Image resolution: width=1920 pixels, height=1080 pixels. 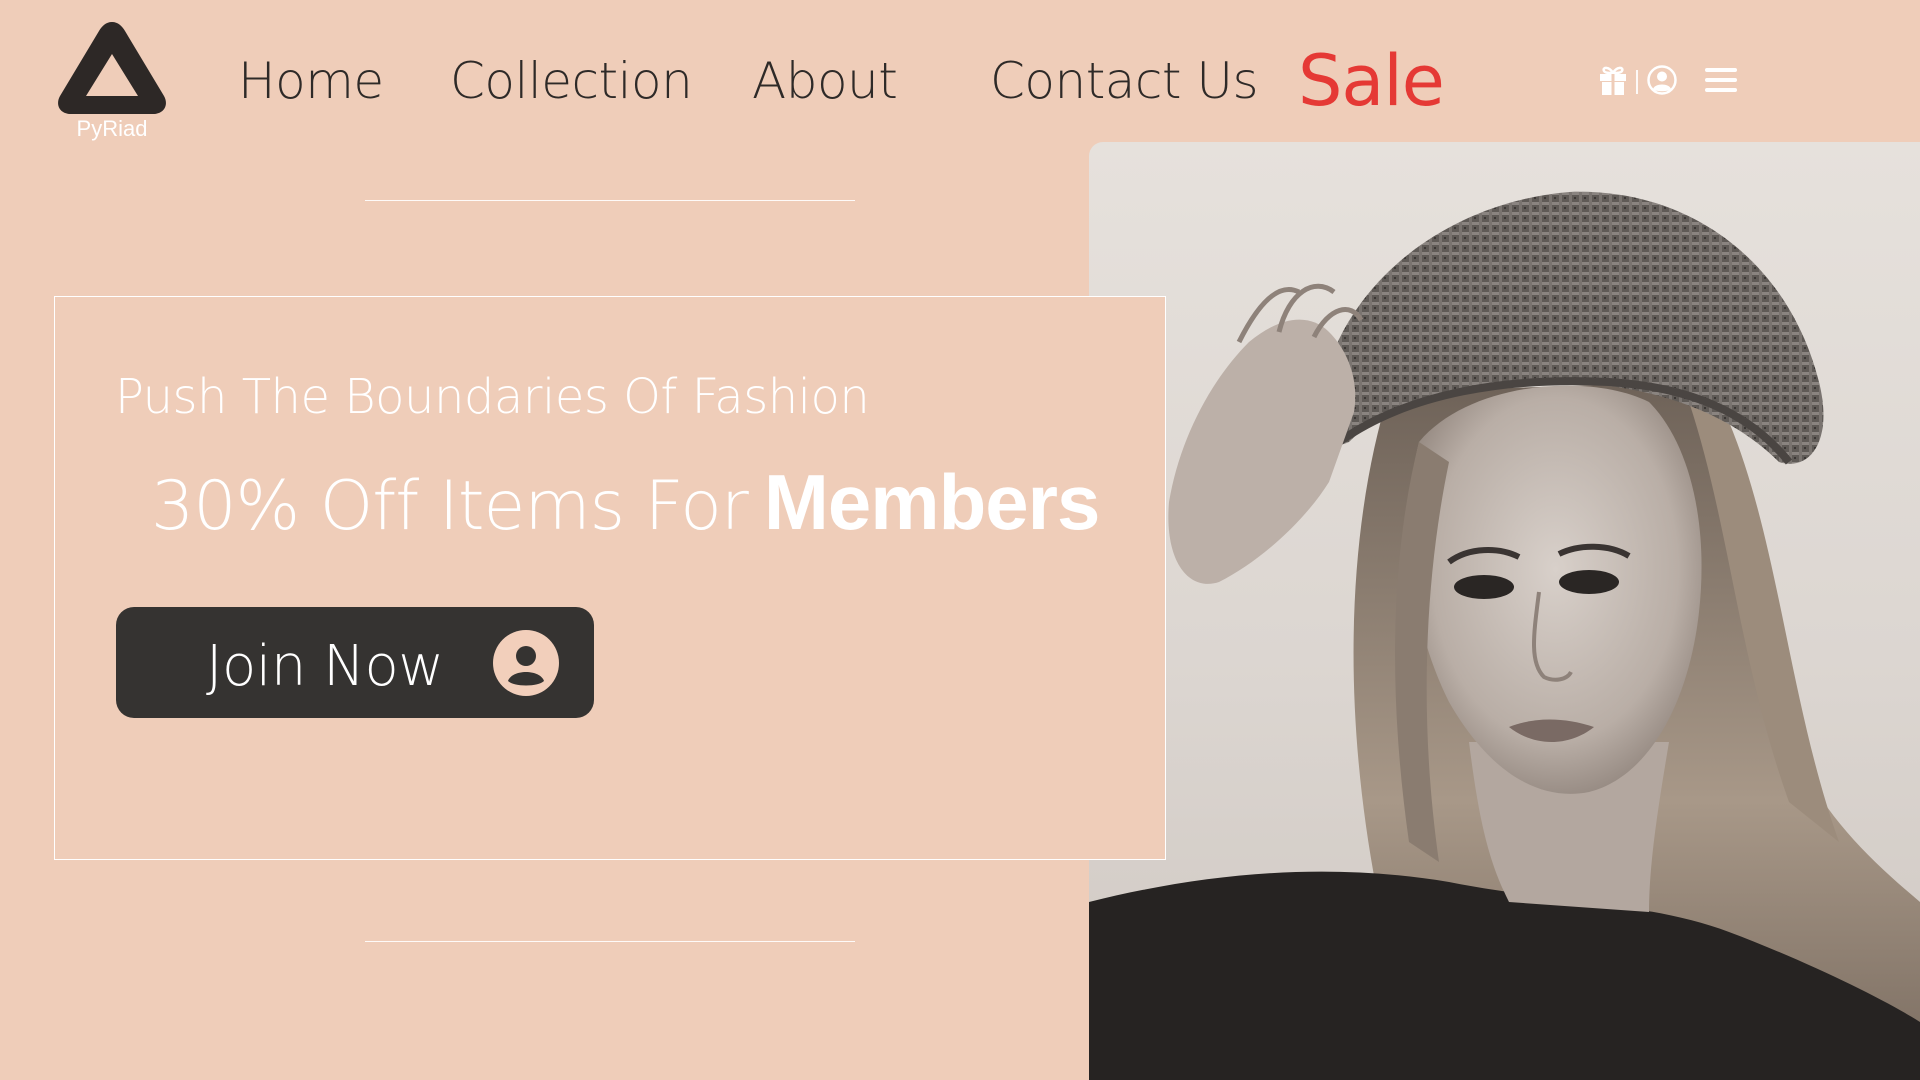 I want to click on user-account-icon, so click(x=1662, y=82).